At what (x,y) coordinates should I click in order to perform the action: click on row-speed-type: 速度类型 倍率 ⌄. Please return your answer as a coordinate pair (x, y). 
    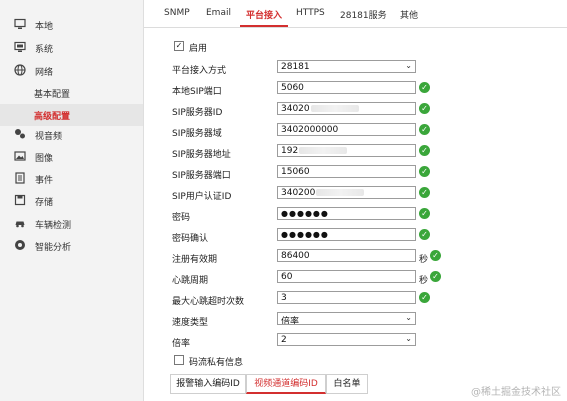
    Looking at the image, I should click on (367, 320).